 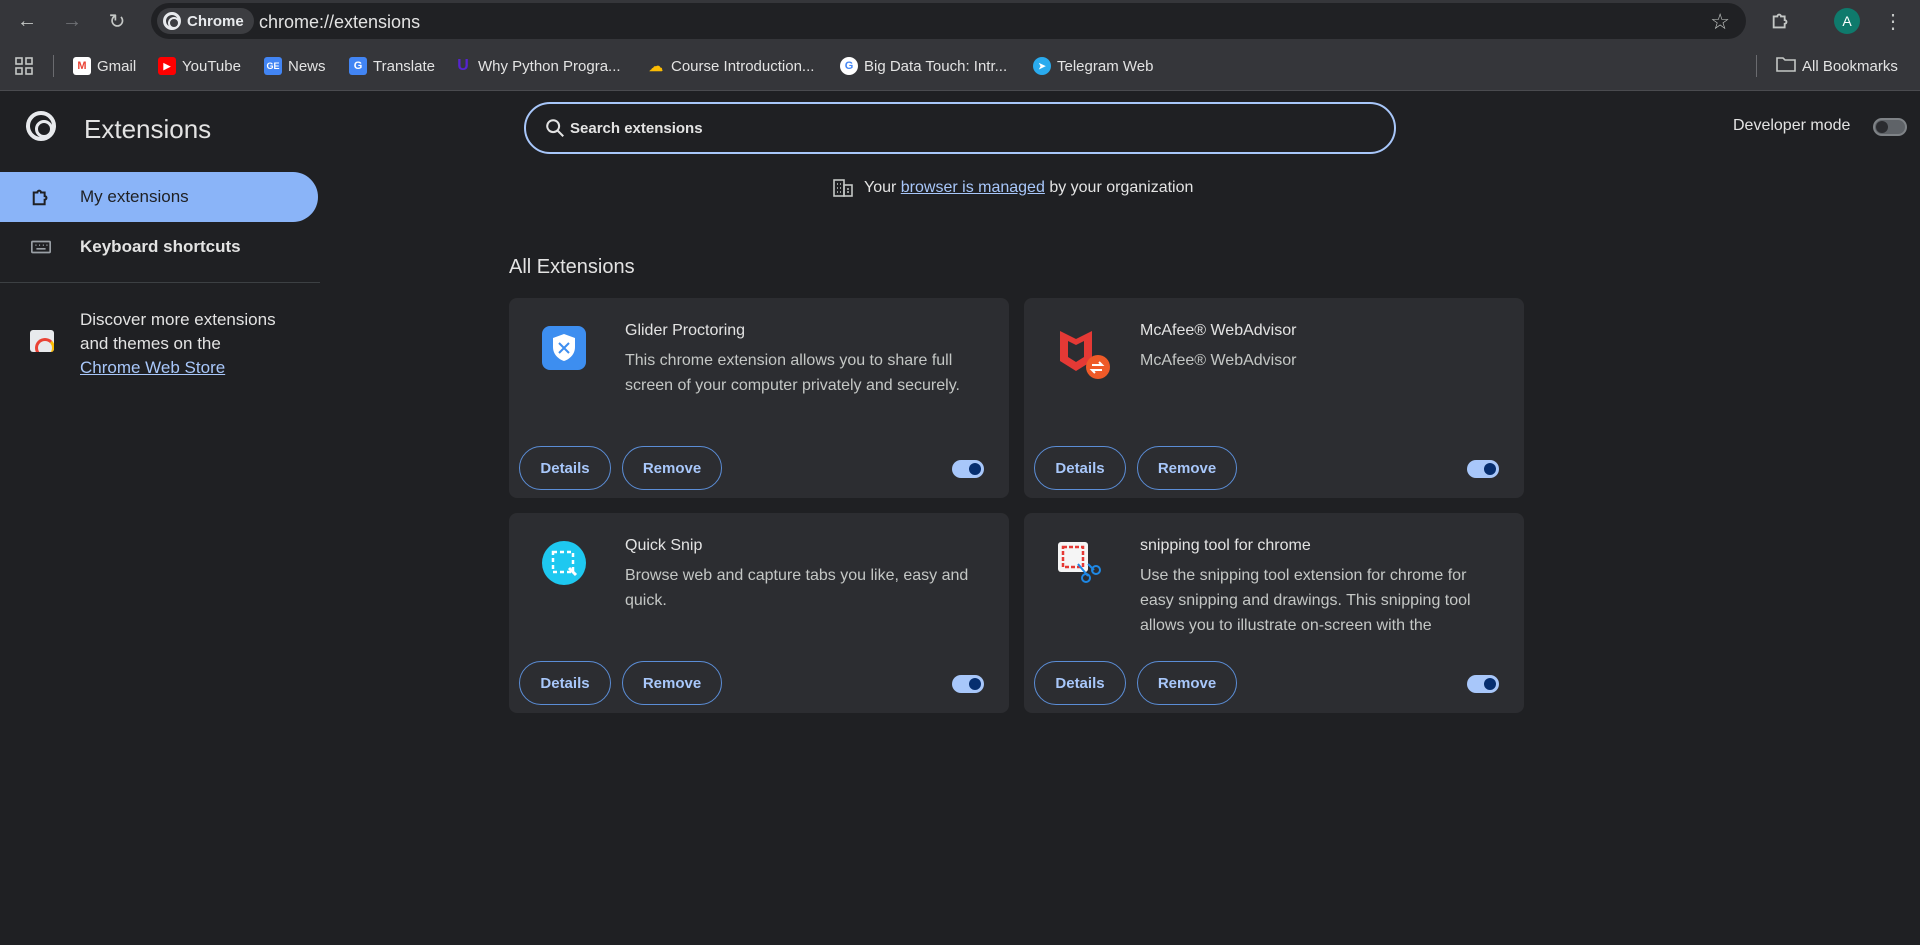 What do you see at coordinates (1121, 187) in the screenshot?
I see `managed-suffix: by your organization` at bounding box center [1121, 187].